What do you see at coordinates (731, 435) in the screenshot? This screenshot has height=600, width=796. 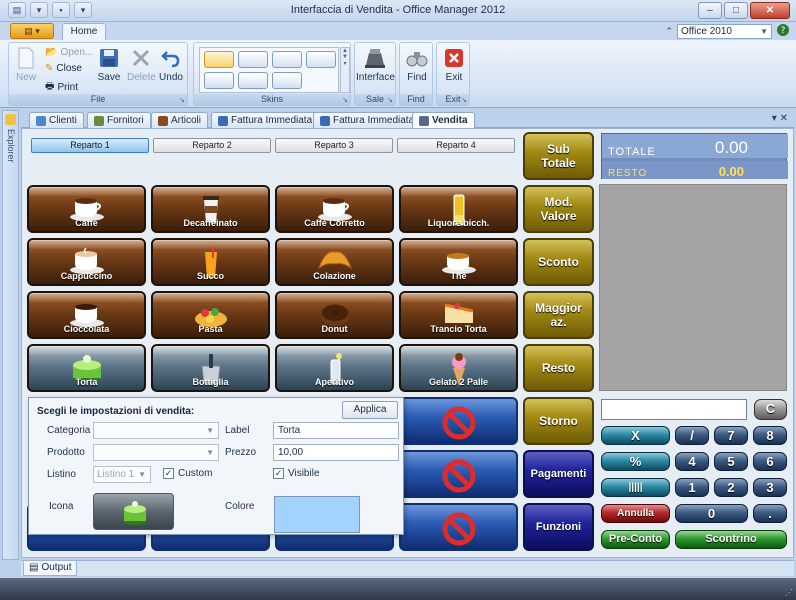 I see `digit-key-7: 7` at bounding box center [731, 435].